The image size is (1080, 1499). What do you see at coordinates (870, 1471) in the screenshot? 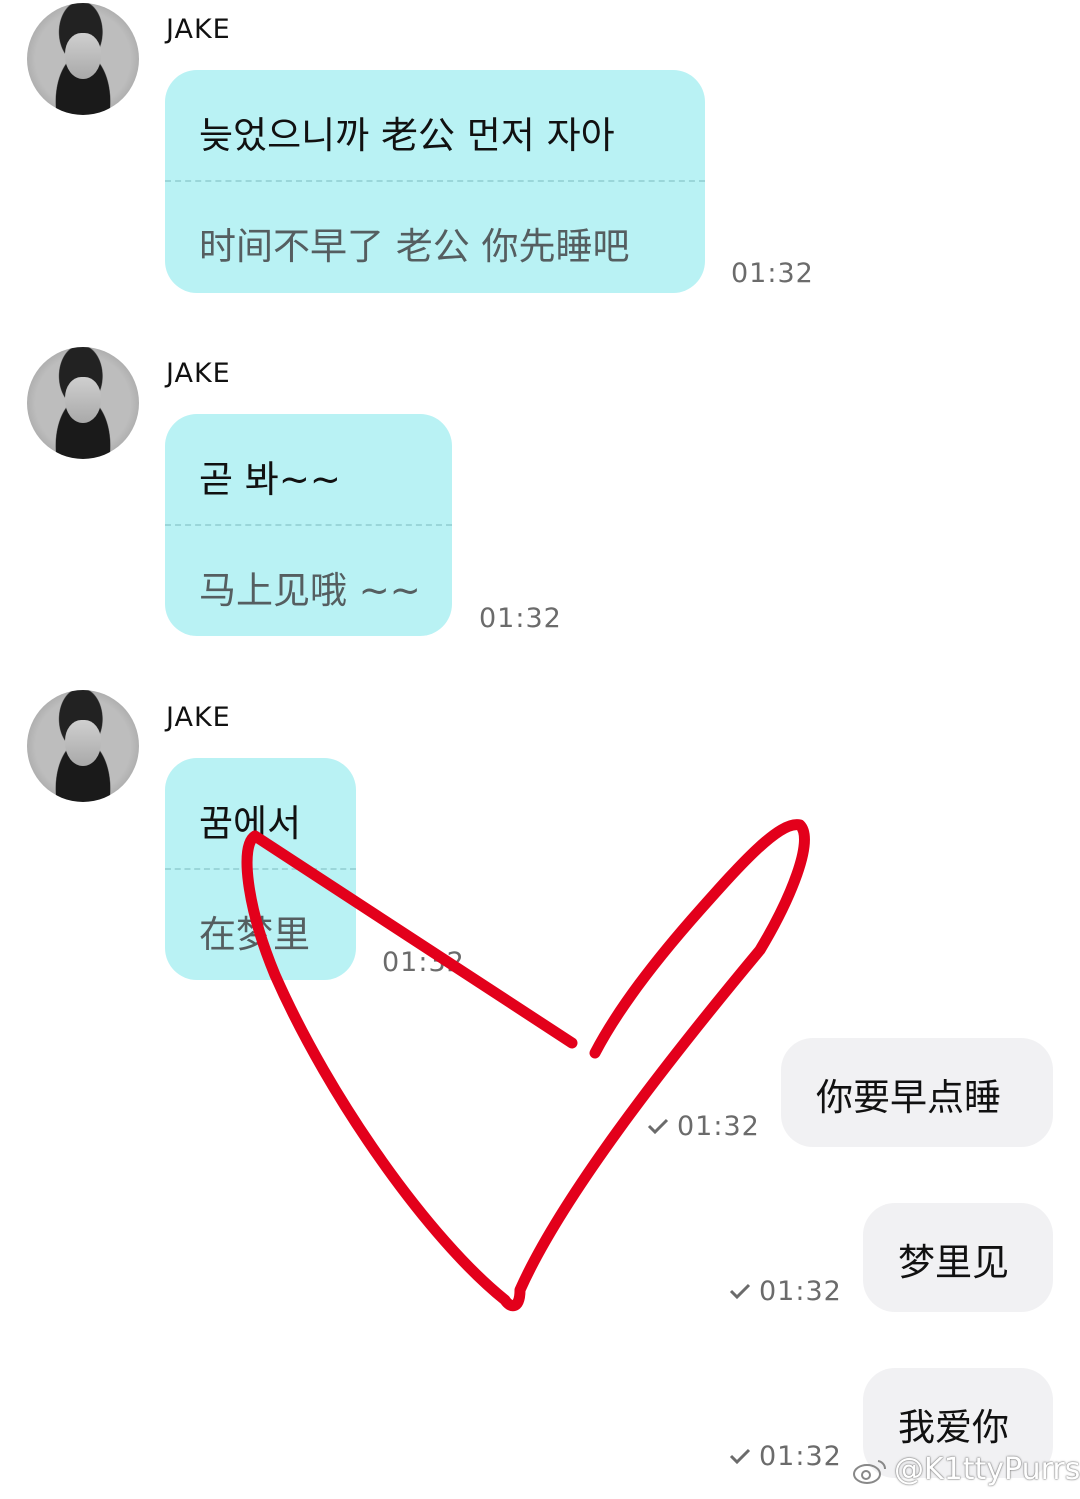
I see `weibo-icon` at bounding box center [870, 1471].